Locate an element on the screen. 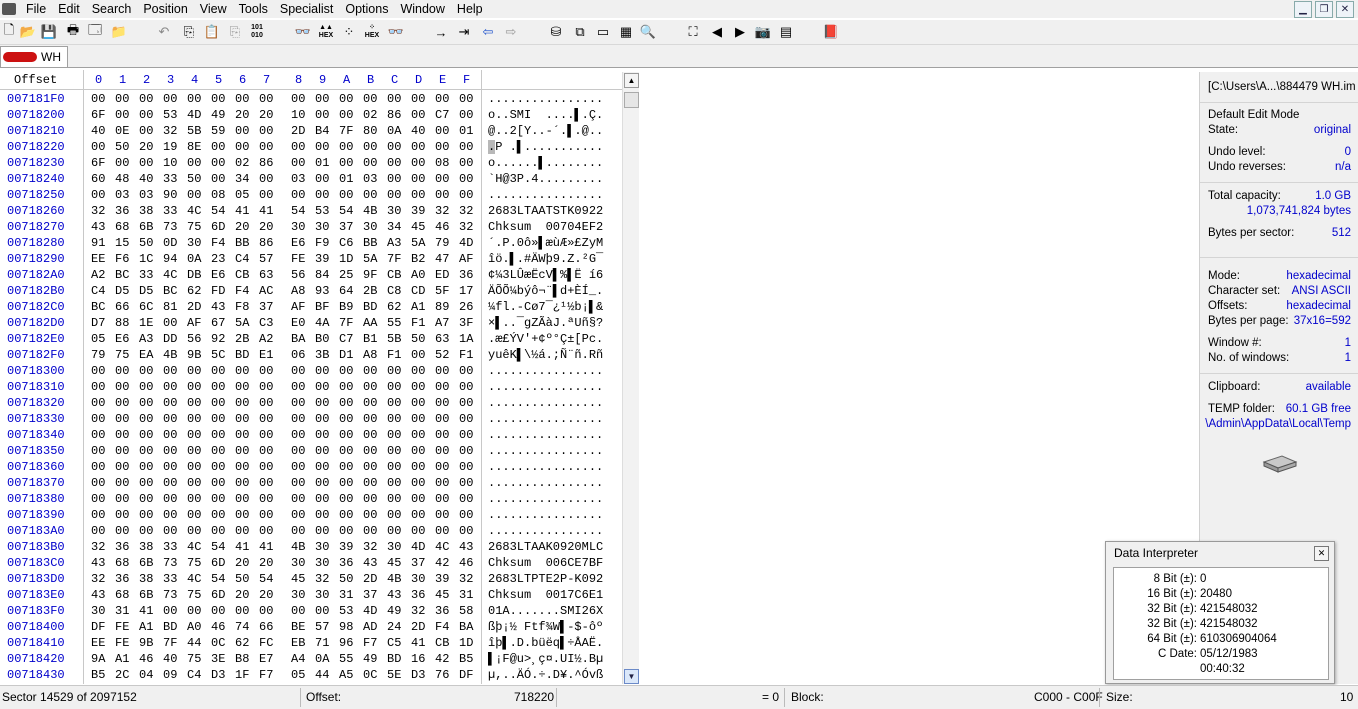  hex-byte: 54 is located at coordinates (346, 211).